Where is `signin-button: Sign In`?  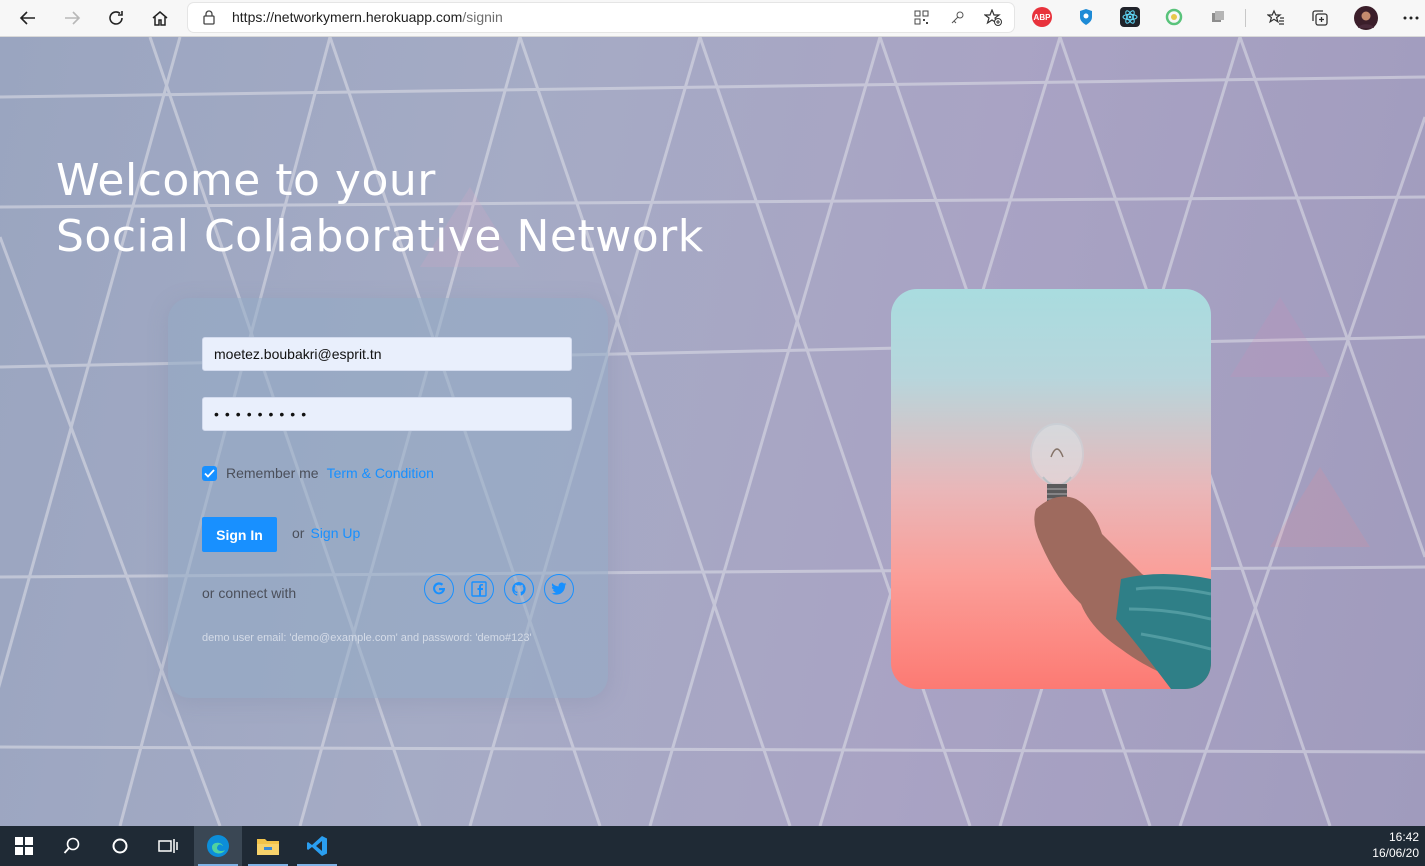
signin-button: Sign In is located at coordinates (239, 534).